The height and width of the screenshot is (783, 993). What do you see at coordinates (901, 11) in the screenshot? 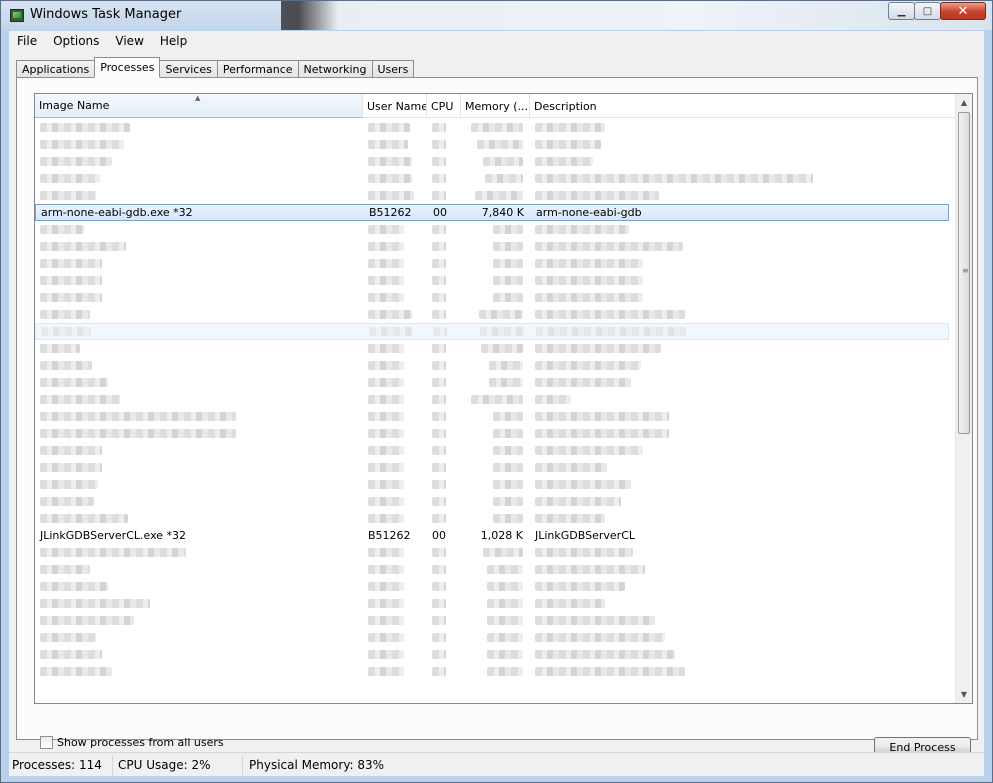
I see `minimize-button: ▁` at bounding box center [901, 11].